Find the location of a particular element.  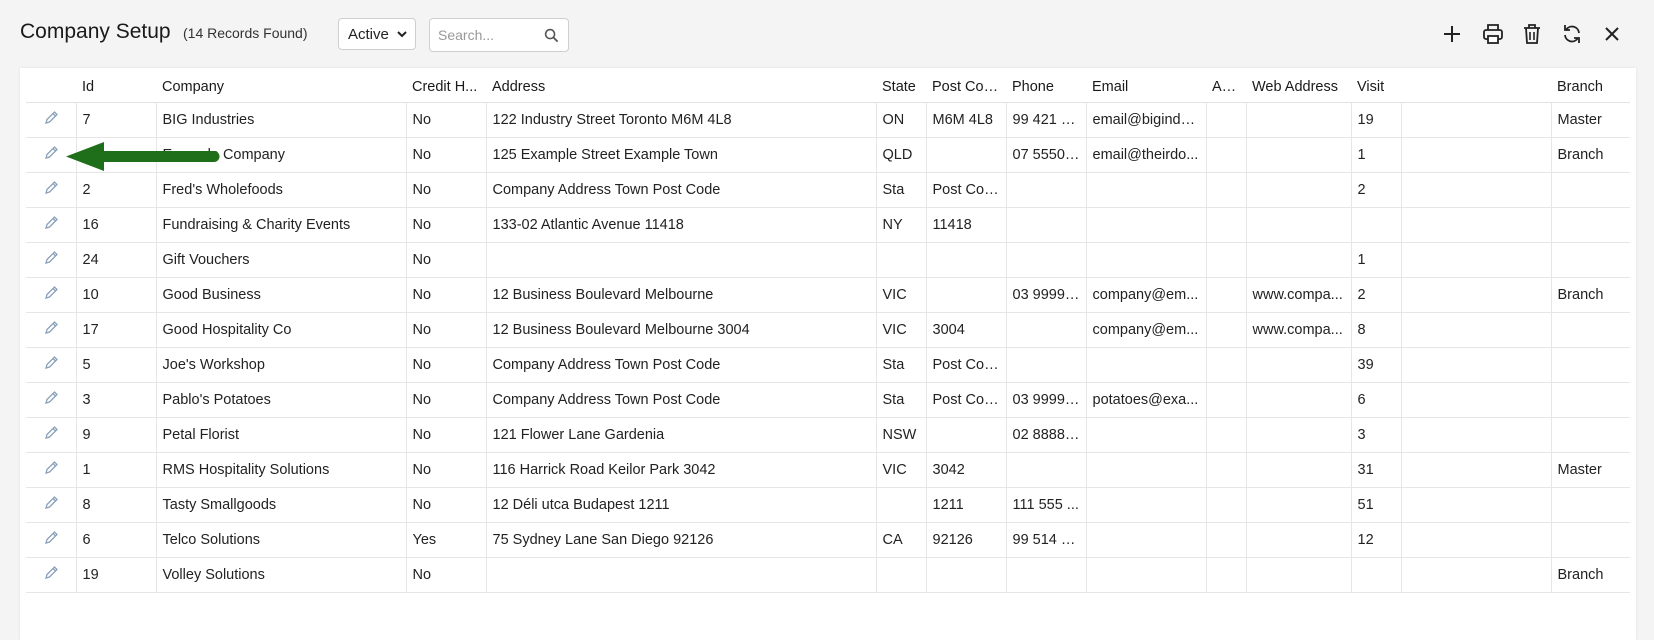

print-icon is located at coordinates (1493, 34).